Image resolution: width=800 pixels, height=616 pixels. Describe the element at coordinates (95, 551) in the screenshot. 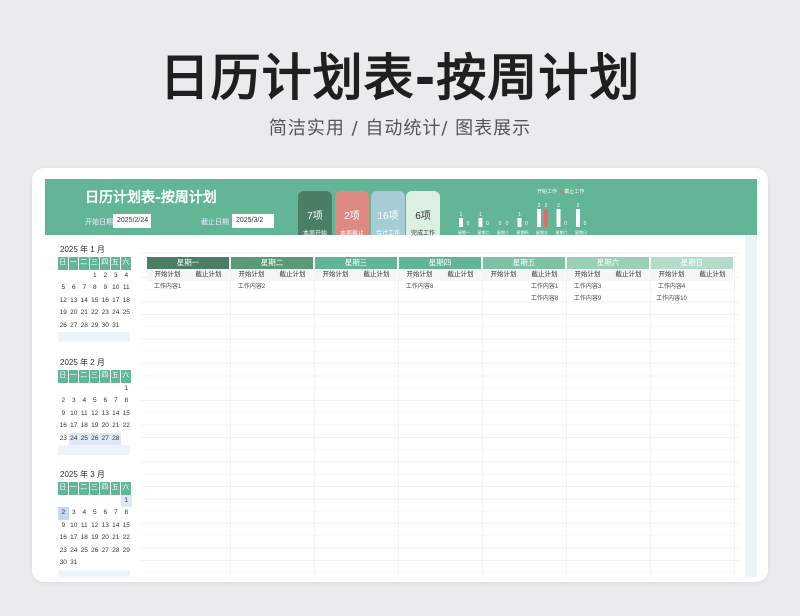

I see `calendar-day: 26` at that location.